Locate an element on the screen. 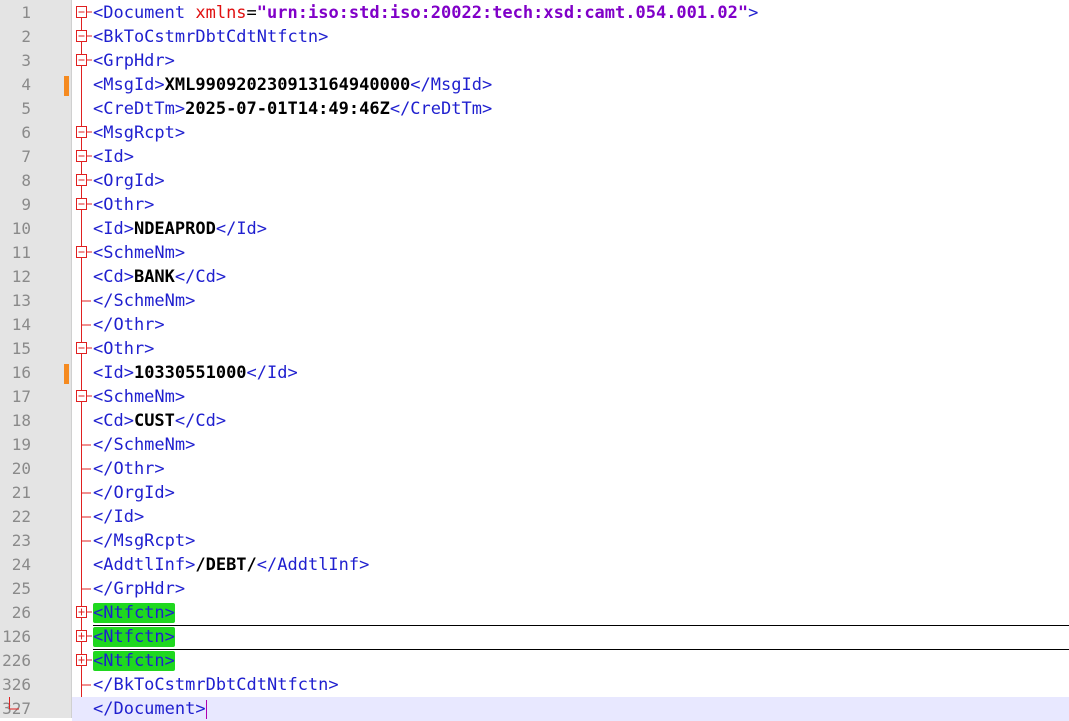 This screenshot has width=1069, height=721. line-code: </Id> is located at coordinates (118, 517).